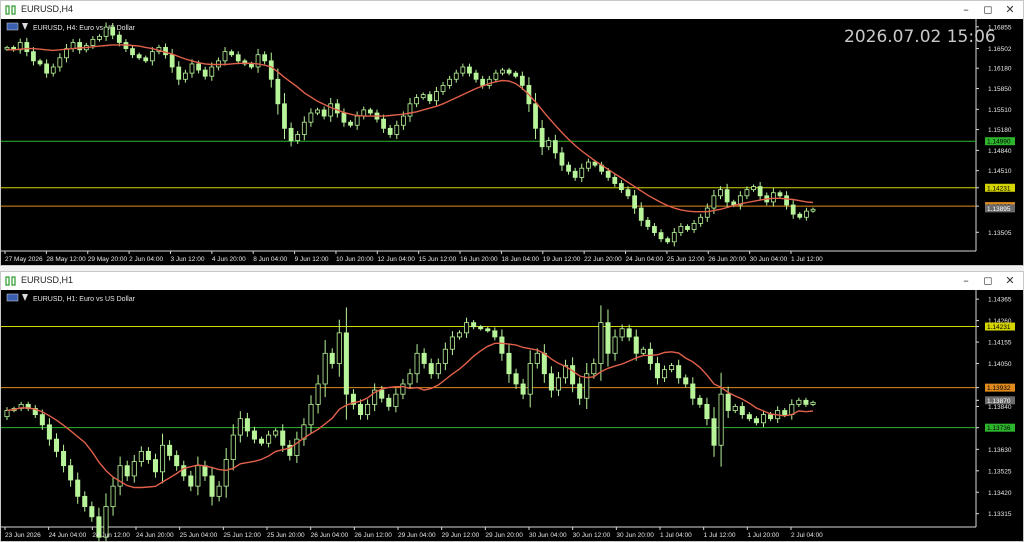  I want to click on x-tick-label: 3 Jun 12:00, so click(187, 259).